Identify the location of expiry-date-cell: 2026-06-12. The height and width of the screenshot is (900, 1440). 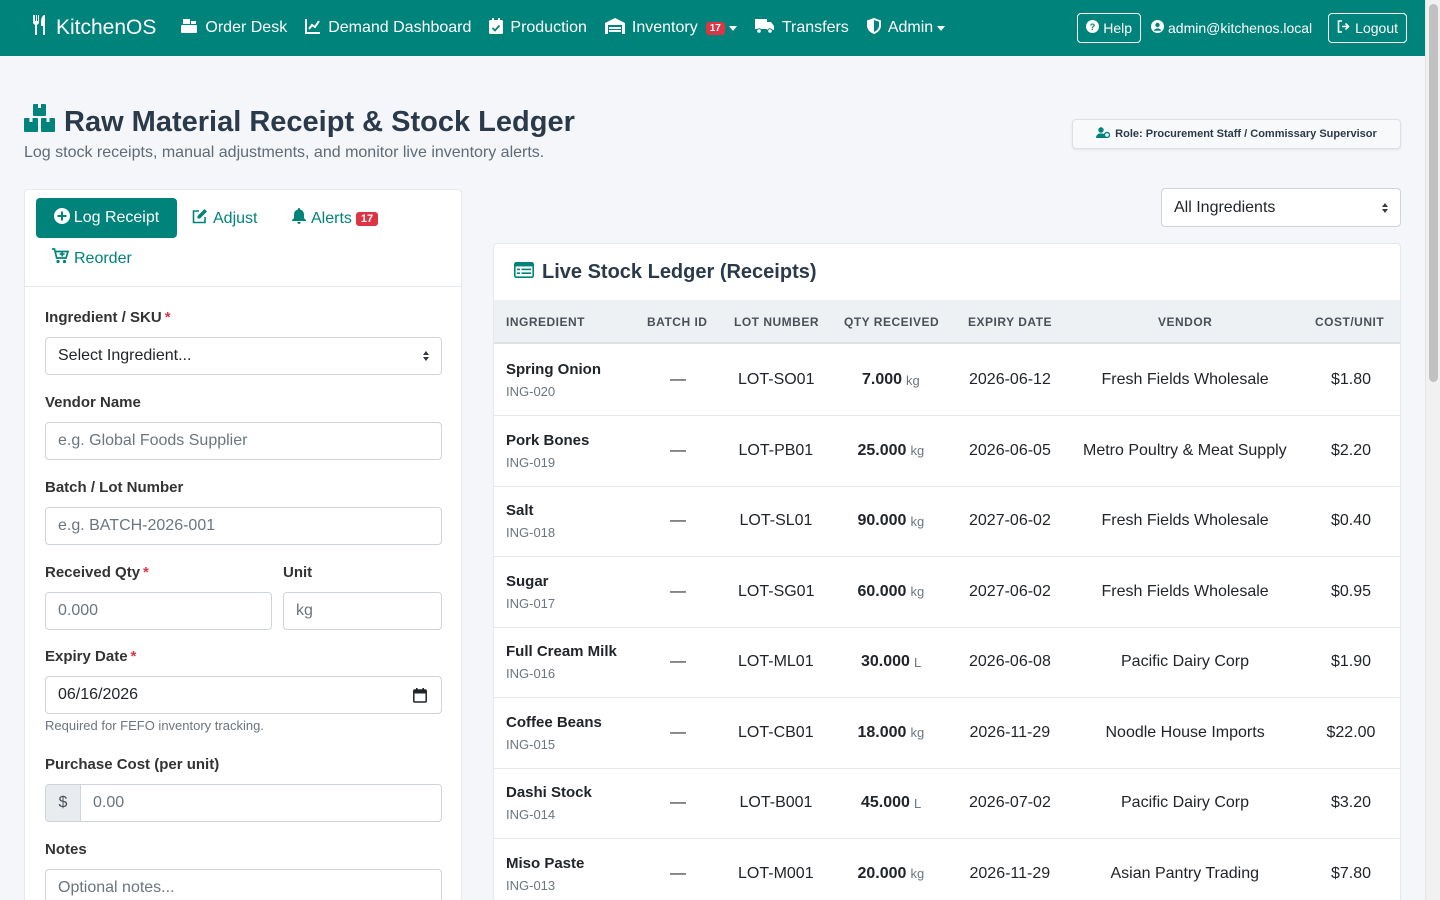
(1010, 379).